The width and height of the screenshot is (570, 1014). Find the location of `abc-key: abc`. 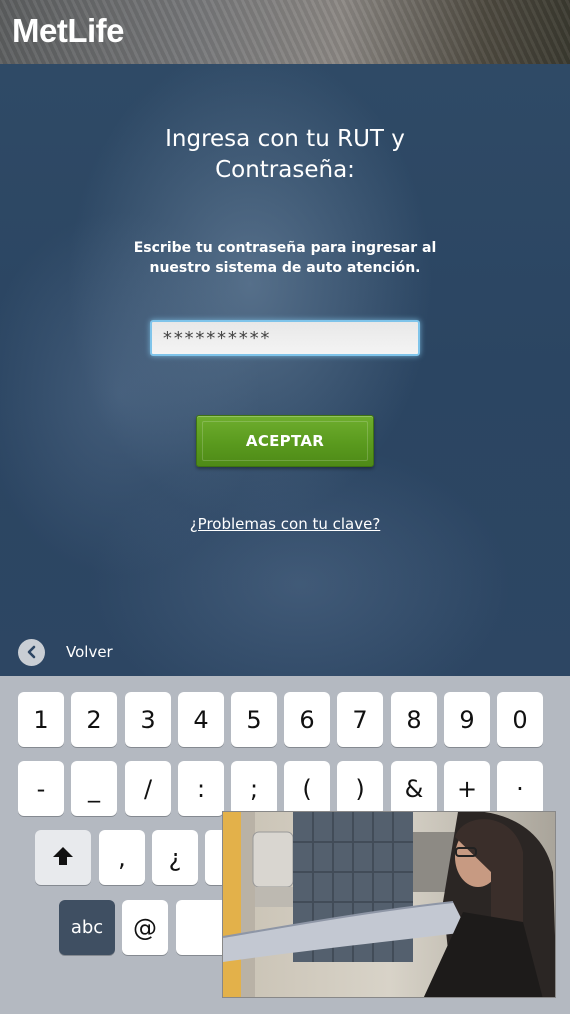

abc-key: abc is located at coordinates (87, 927).